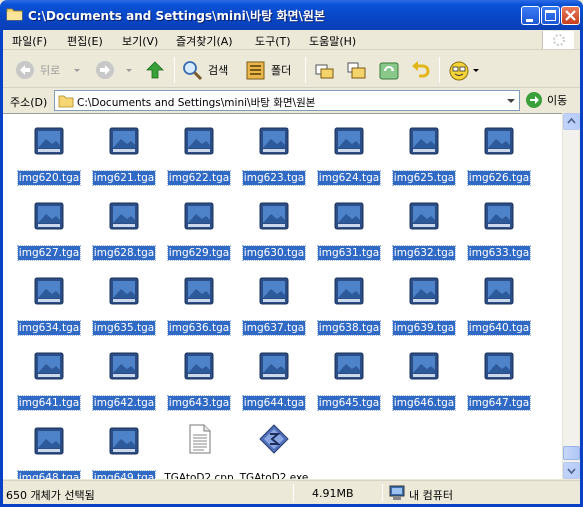  Describe the element at coordinates (124, 154) in the screenshot. I see `file-item: img621.tga` at that location.